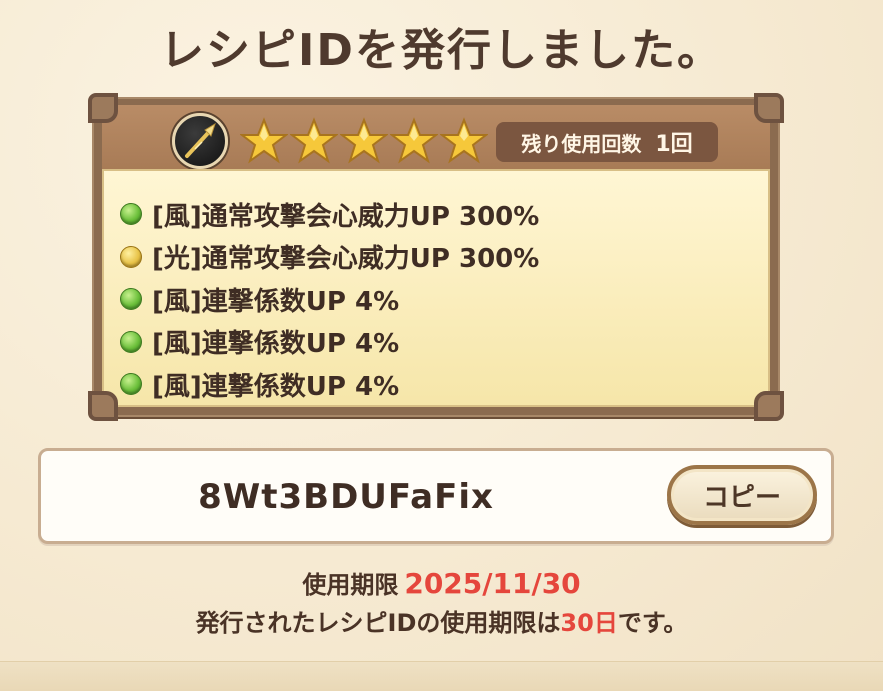 The image size is (883, 691). I want to click on effect-text: [風]通常攻撃会心威力UP 300%, so click(346, 216).